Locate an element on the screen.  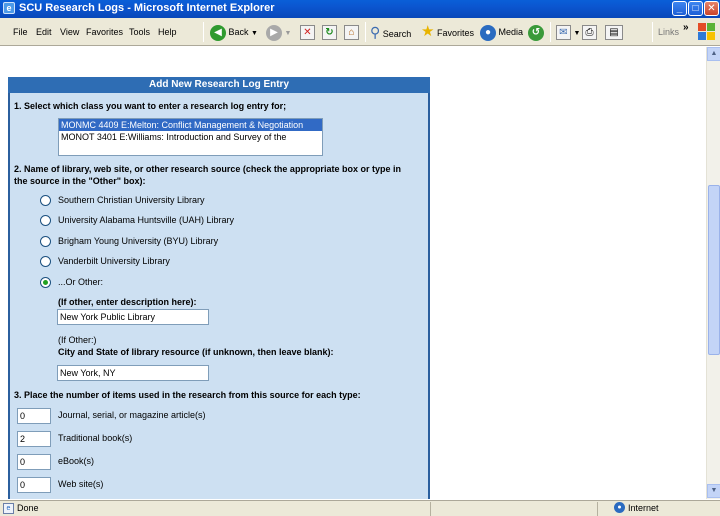
refresh-button: ↻ is located at coordinates (329, 32).